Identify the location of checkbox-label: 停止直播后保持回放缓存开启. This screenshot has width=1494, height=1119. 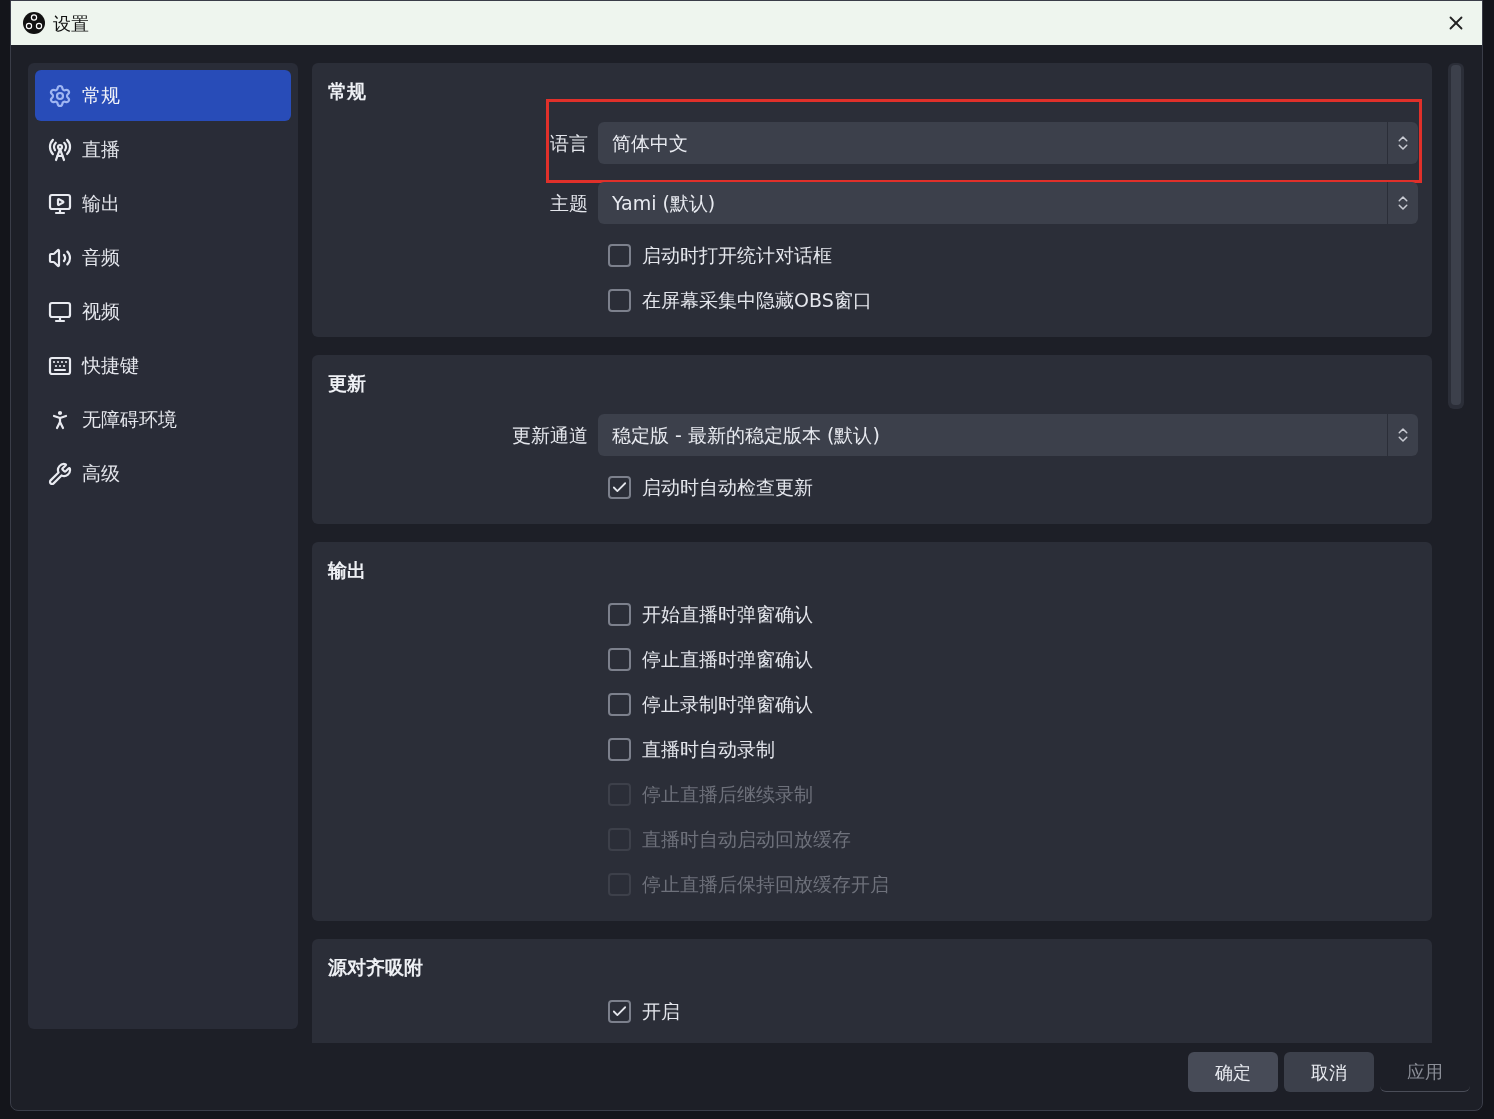
(765, 885).